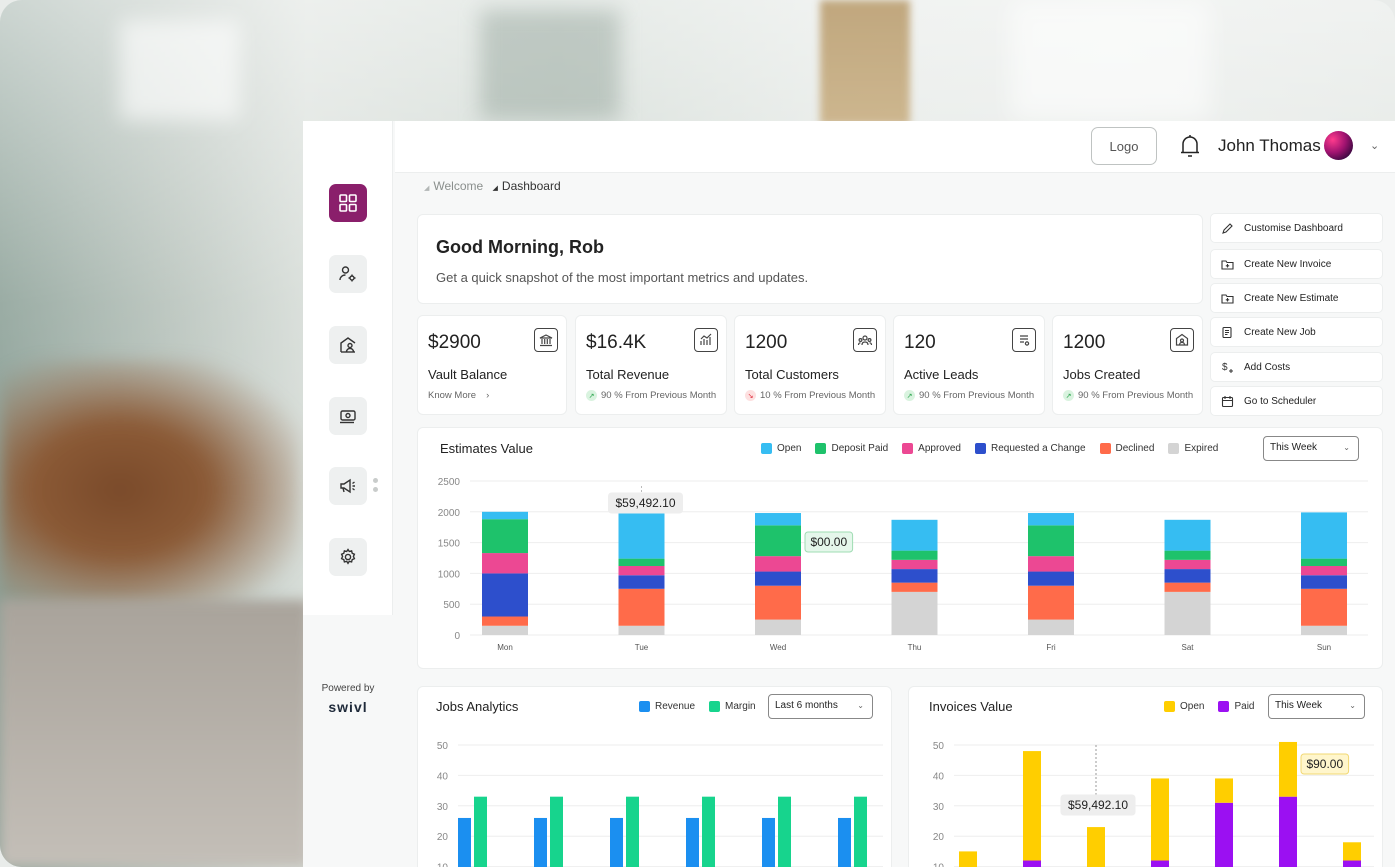 This screenshot has height=867, width=1395. I want to click on brand-logo: swivl, so click(348, 707).